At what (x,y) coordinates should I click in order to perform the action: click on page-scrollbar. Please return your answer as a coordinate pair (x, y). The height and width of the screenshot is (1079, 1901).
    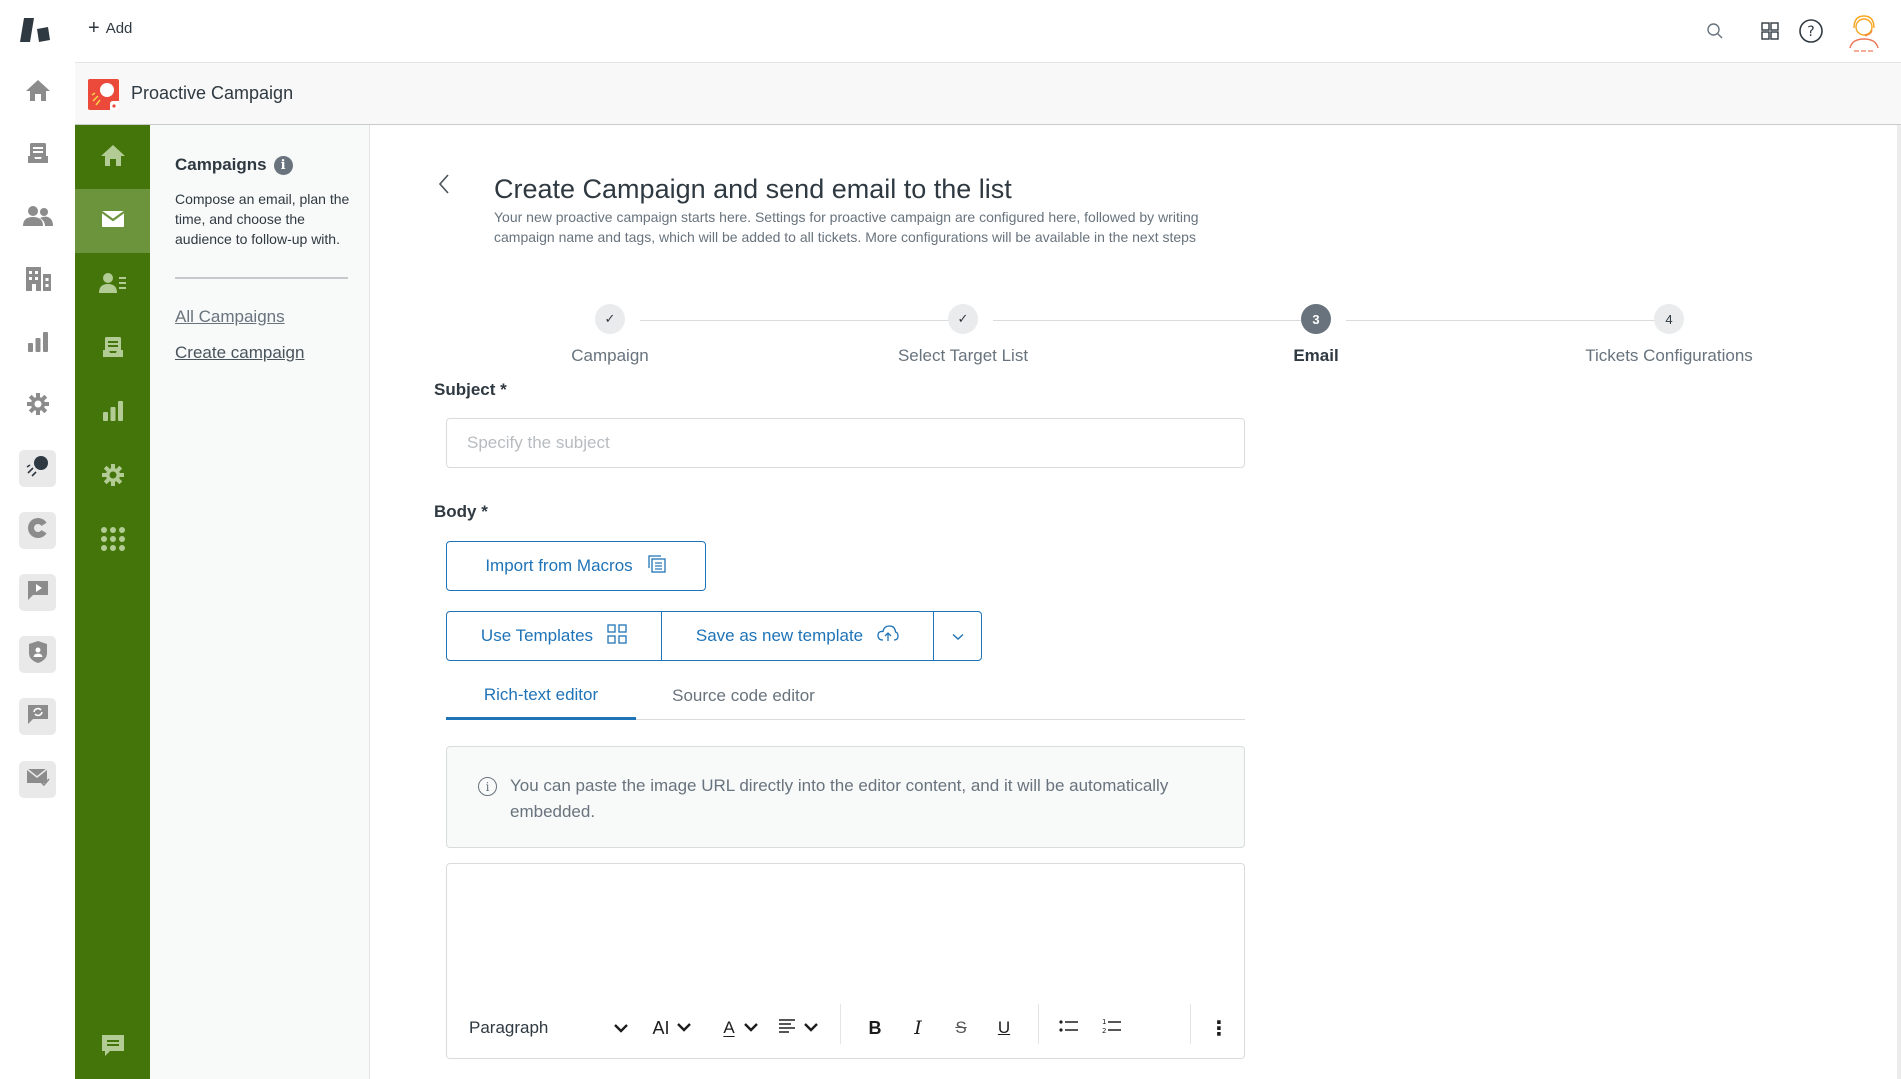
    Looking at the image, I should click on (1899, 602).